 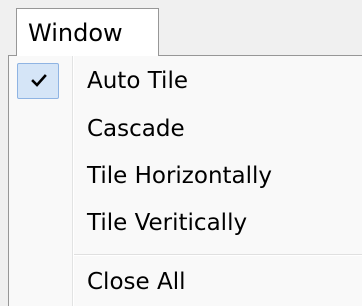 I want to click on menu-item-auto-tile: Auto Tile, so click(x=185, y=81).